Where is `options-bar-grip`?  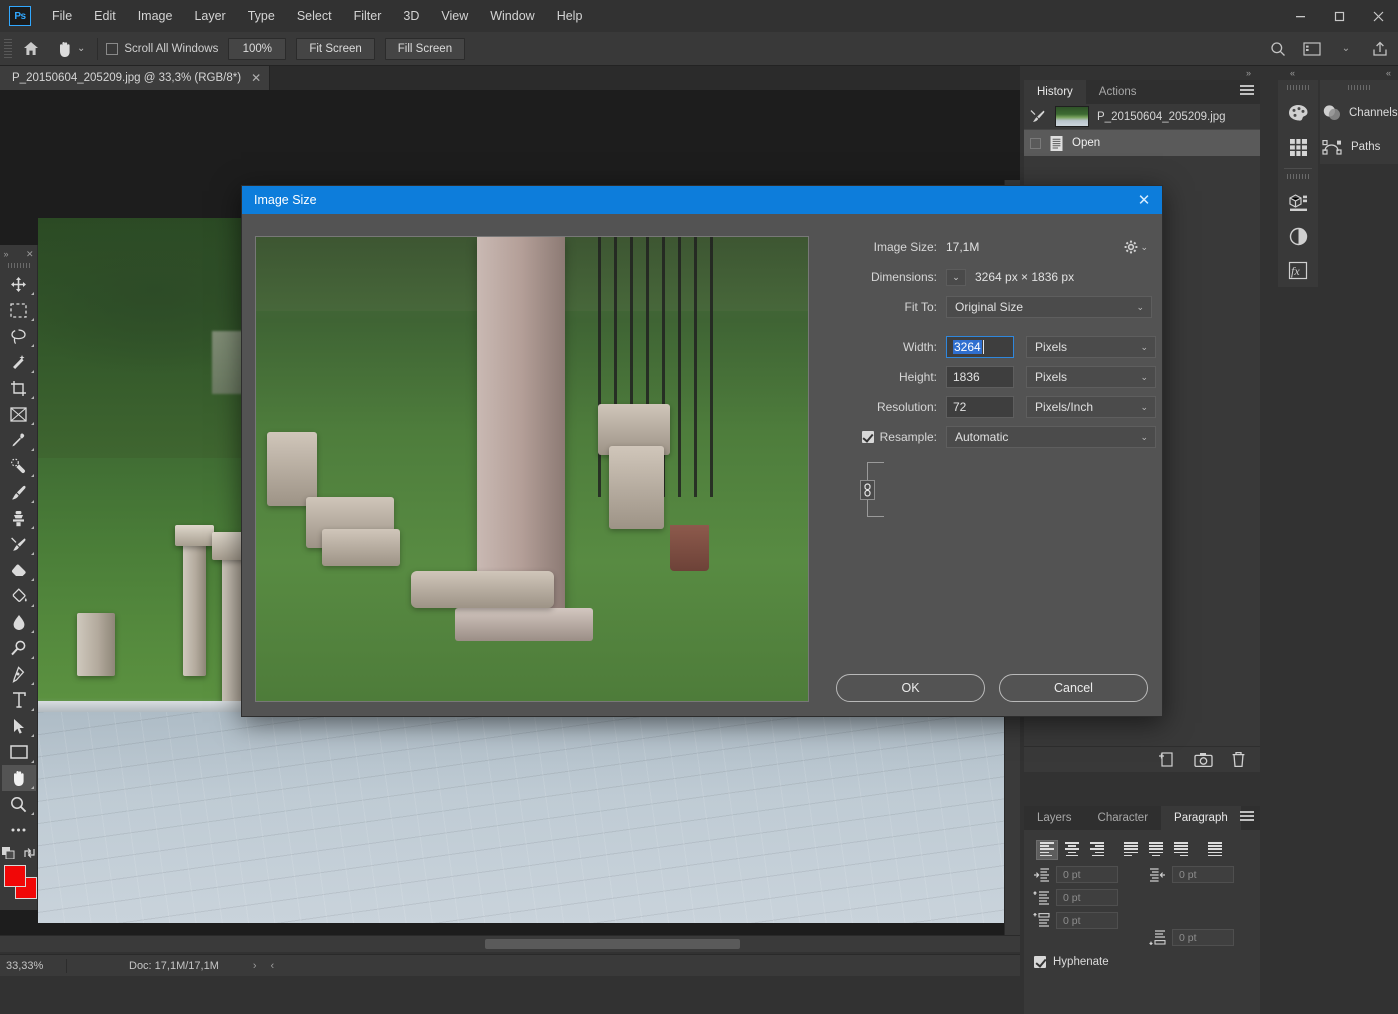 options-bar-grip is located at coordinates (8, 48).